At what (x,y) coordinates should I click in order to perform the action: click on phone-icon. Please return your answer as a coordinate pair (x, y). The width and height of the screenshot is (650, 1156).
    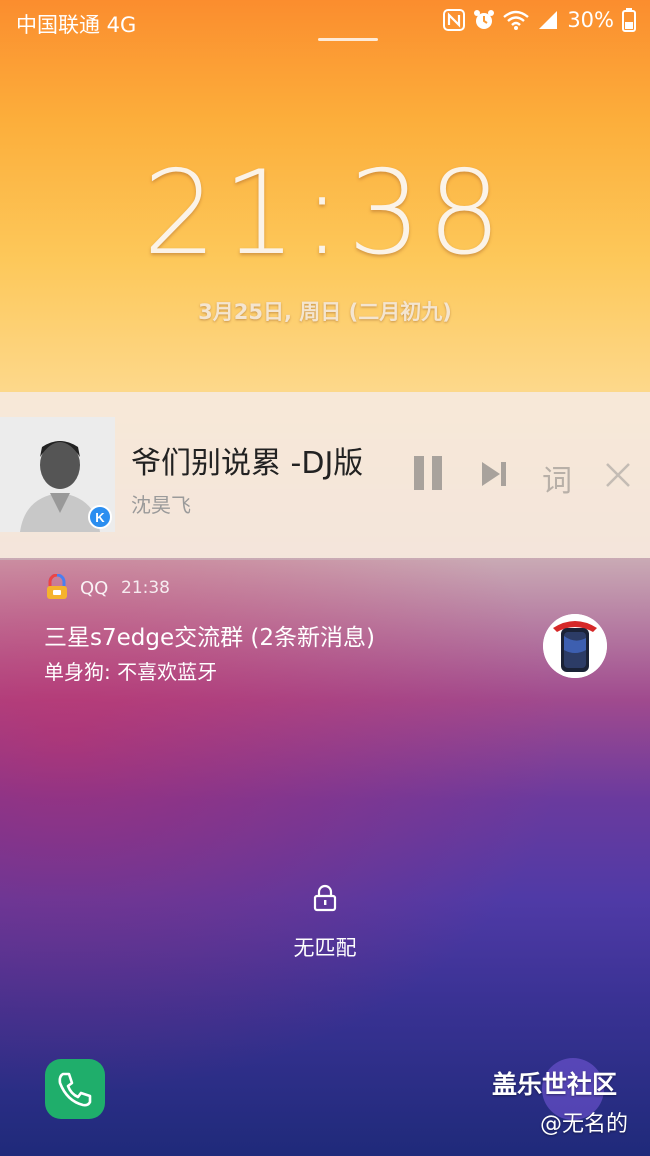
    Looking at the image, I should click on (75, 1089).